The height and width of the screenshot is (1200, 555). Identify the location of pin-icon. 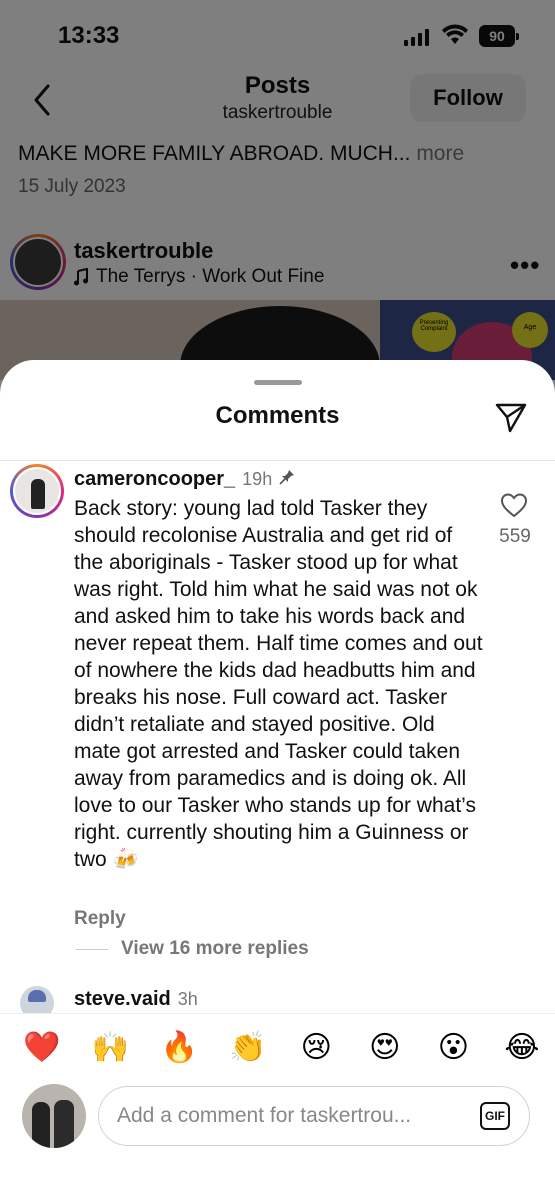
(287, 477).